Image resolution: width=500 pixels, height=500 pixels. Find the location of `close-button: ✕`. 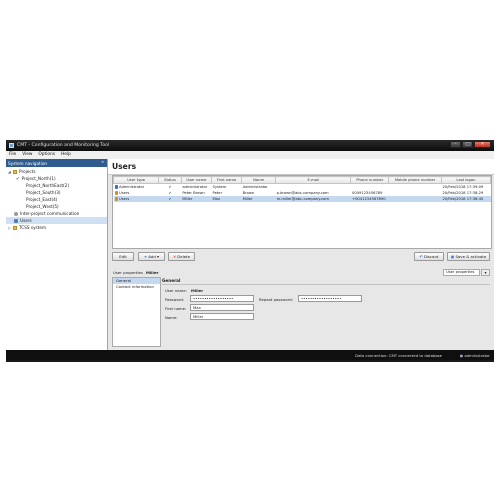

close-button: ✕ is located at coordinates (482, 144).